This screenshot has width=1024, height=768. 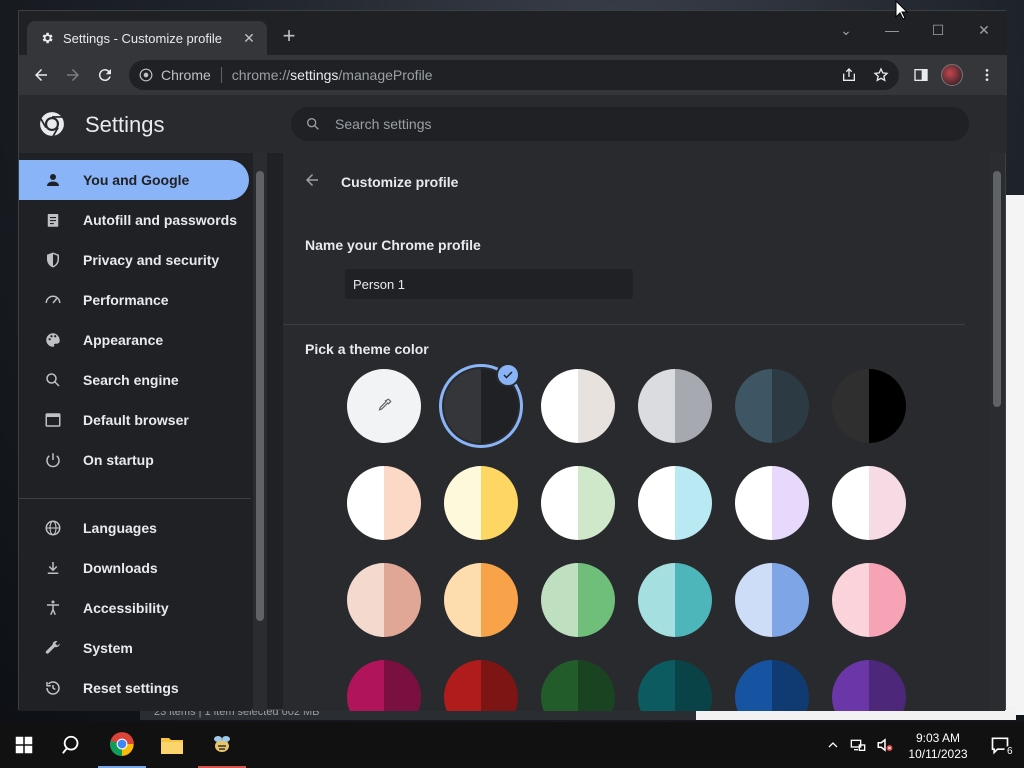 I want to click on palette-icon, so click(x=53, y=340).